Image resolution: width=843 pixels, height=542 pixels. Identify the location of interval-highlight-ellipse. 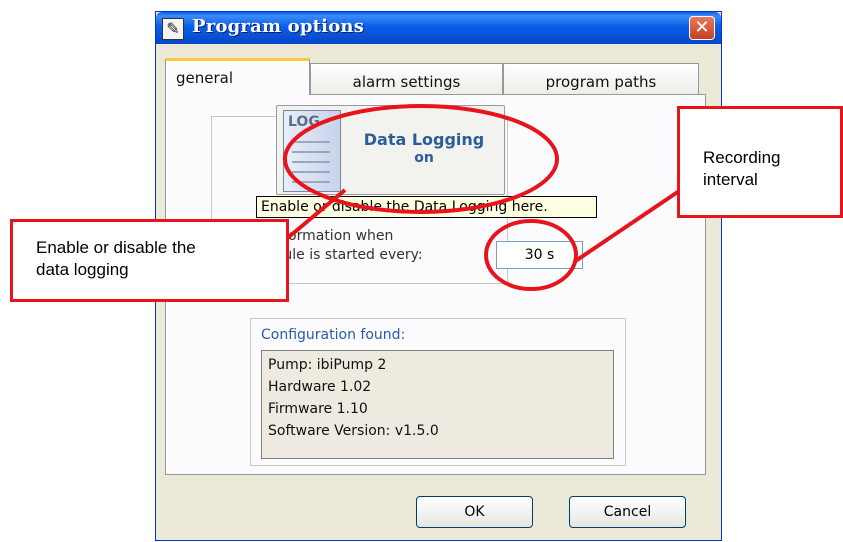
(531, 255).